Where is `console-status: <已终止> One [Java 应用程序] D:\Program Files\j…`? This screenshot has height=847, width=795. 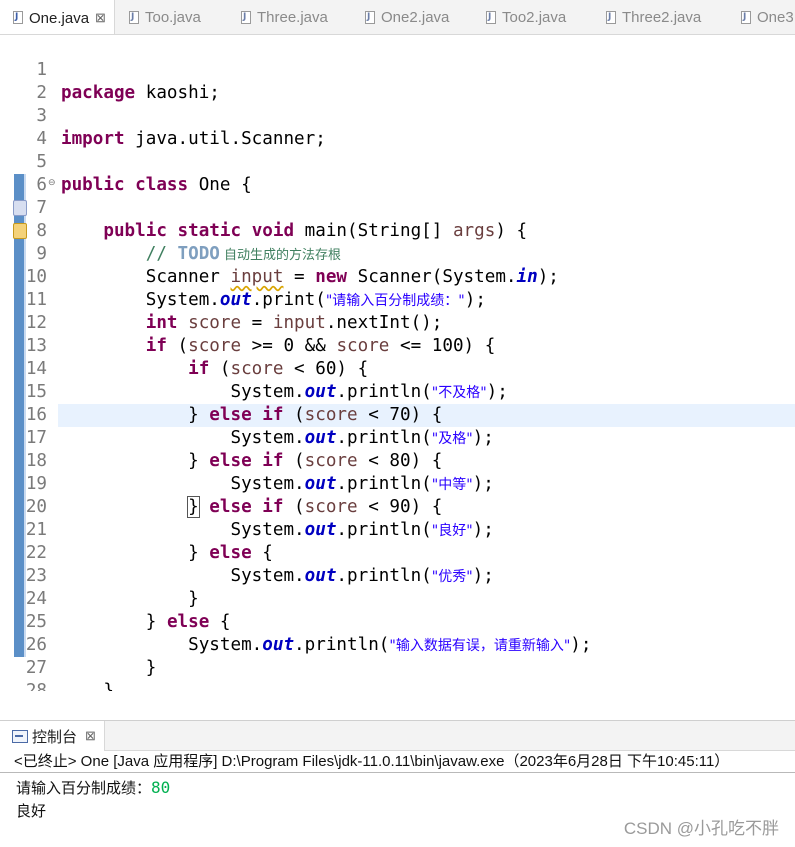 console-status: <已终止> One [Java 应用程序] D:\Program Files\j… is located at coordinates (397, 762).